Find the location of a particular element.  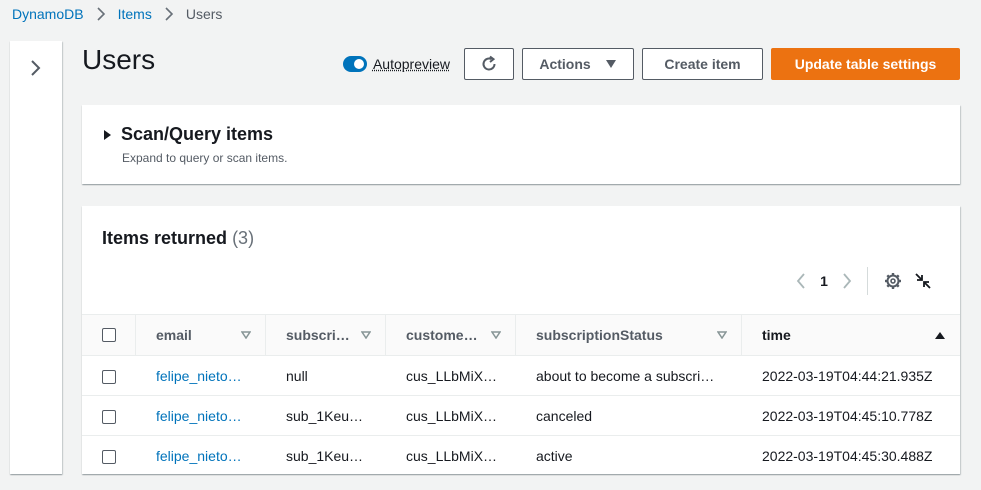

preferences-button is located at coordinates (893, 281).